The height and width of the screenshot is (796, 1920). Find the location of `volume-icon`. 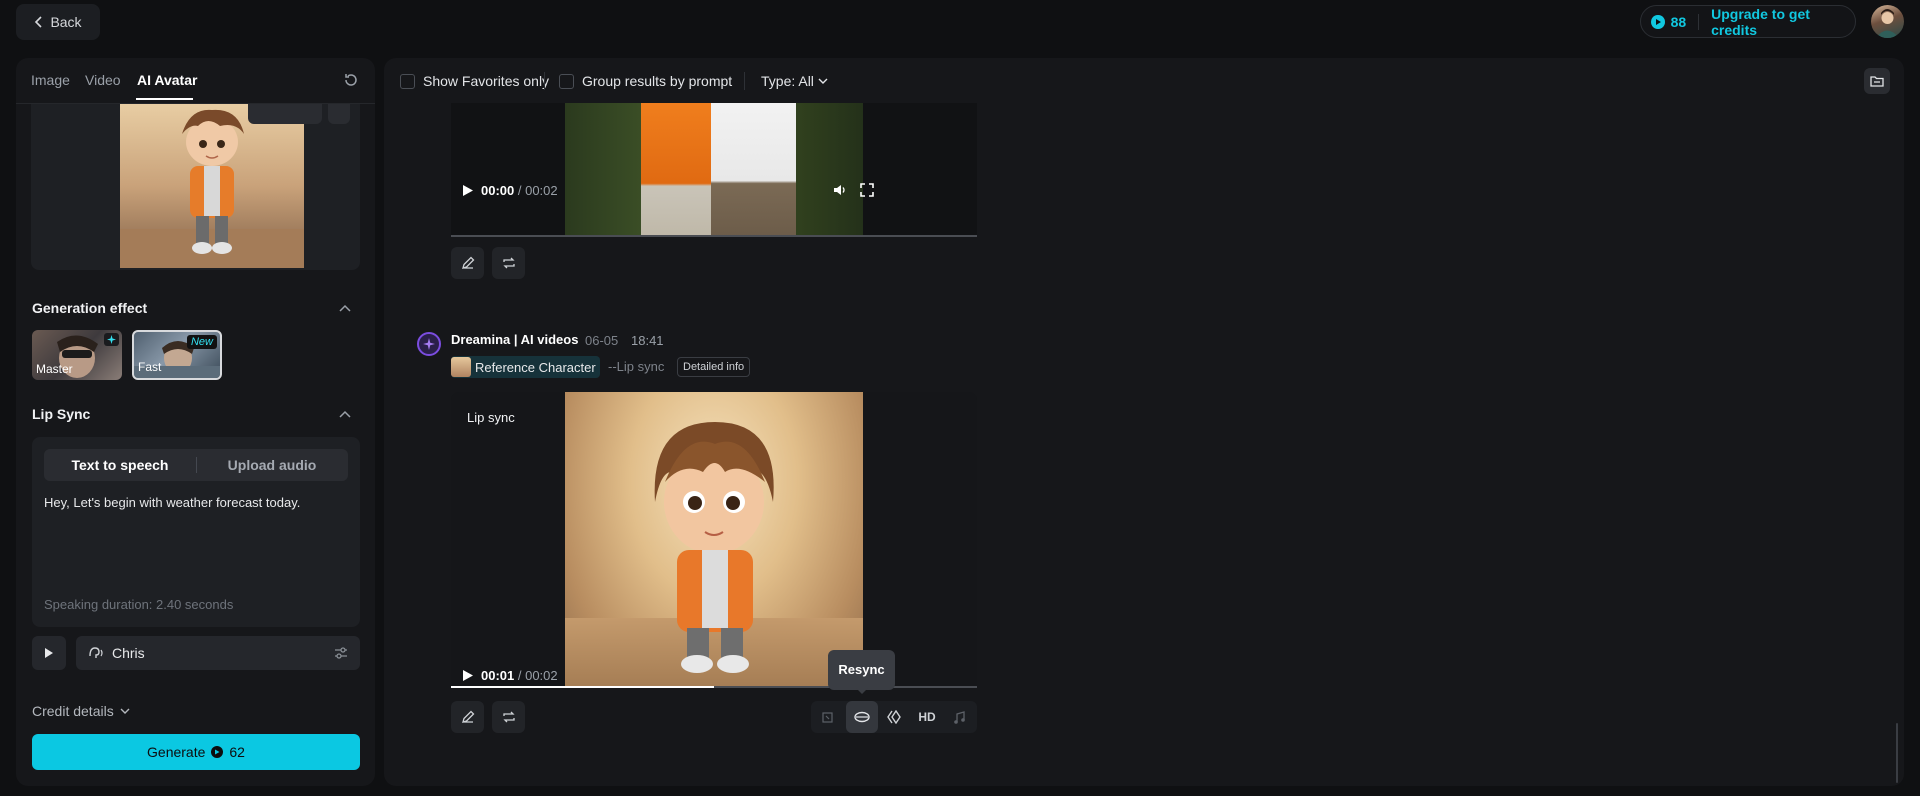

volume-icon is located at coordinates (840, 190).